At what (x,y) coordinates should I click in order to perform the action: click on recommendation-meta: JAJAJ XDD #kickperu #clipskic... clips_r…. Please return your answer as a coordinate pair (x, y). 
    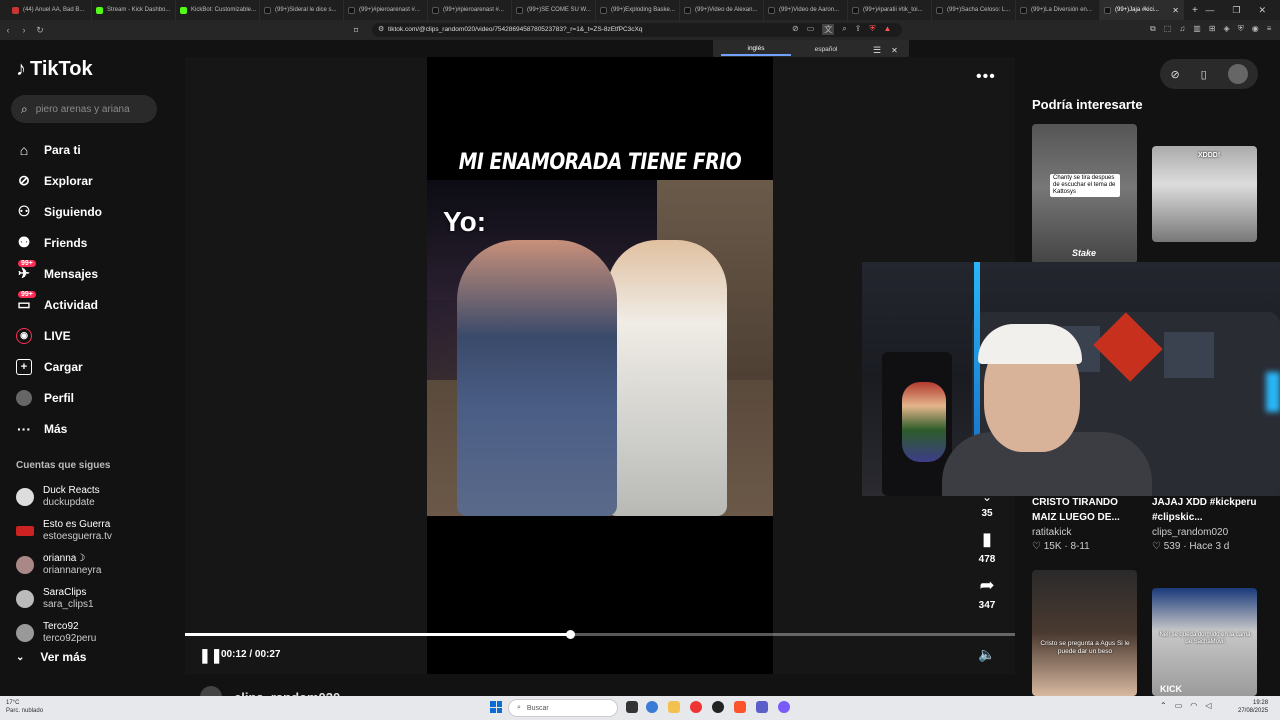
    Looking at the image, I should click on (1208, 523).